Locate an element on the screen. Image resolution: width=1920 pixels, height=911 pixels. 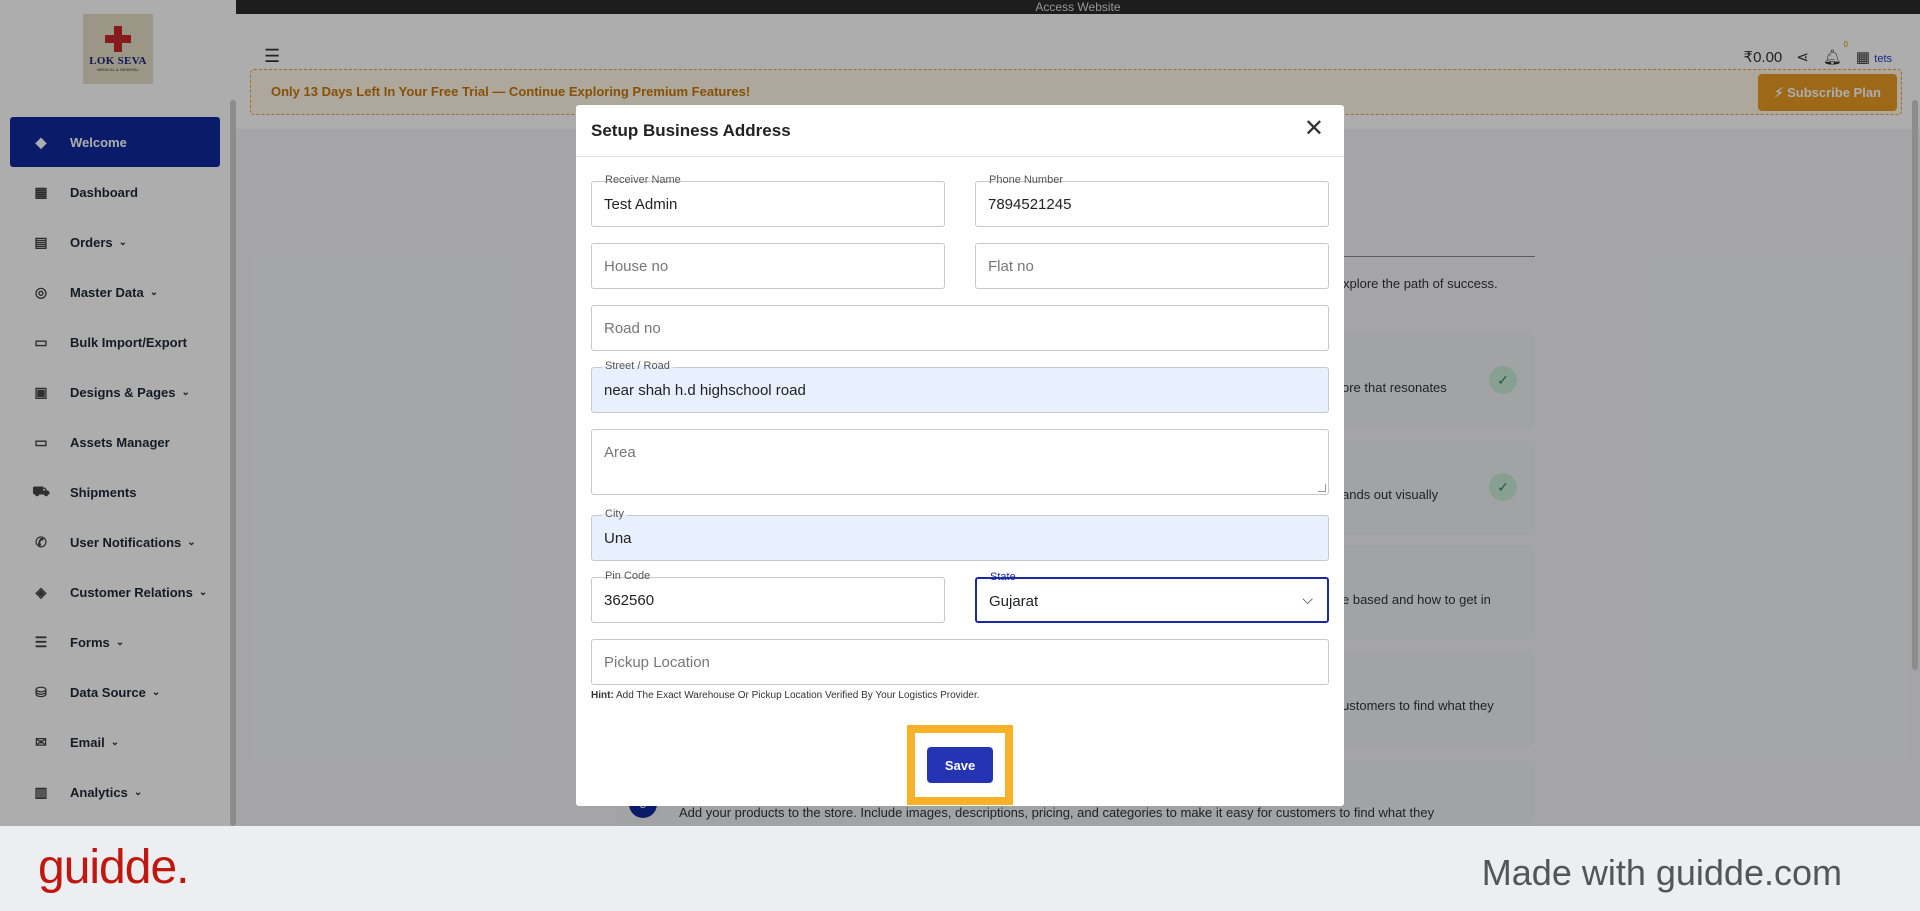
state-select: State Gujarat ⌵ is located at coordinates (1152, 597).